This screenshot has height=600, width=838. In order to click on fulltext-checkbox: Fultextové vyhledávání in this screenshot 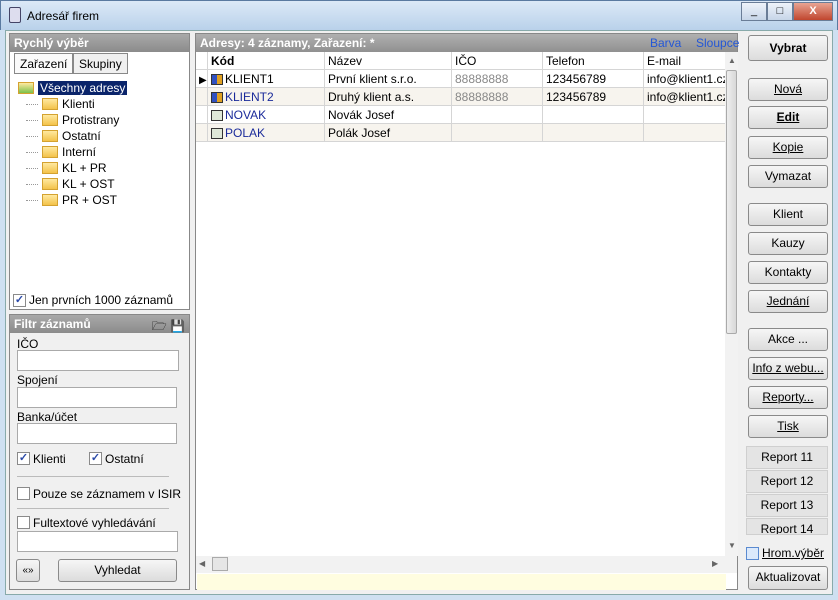, I will do `click(86, 523)`.